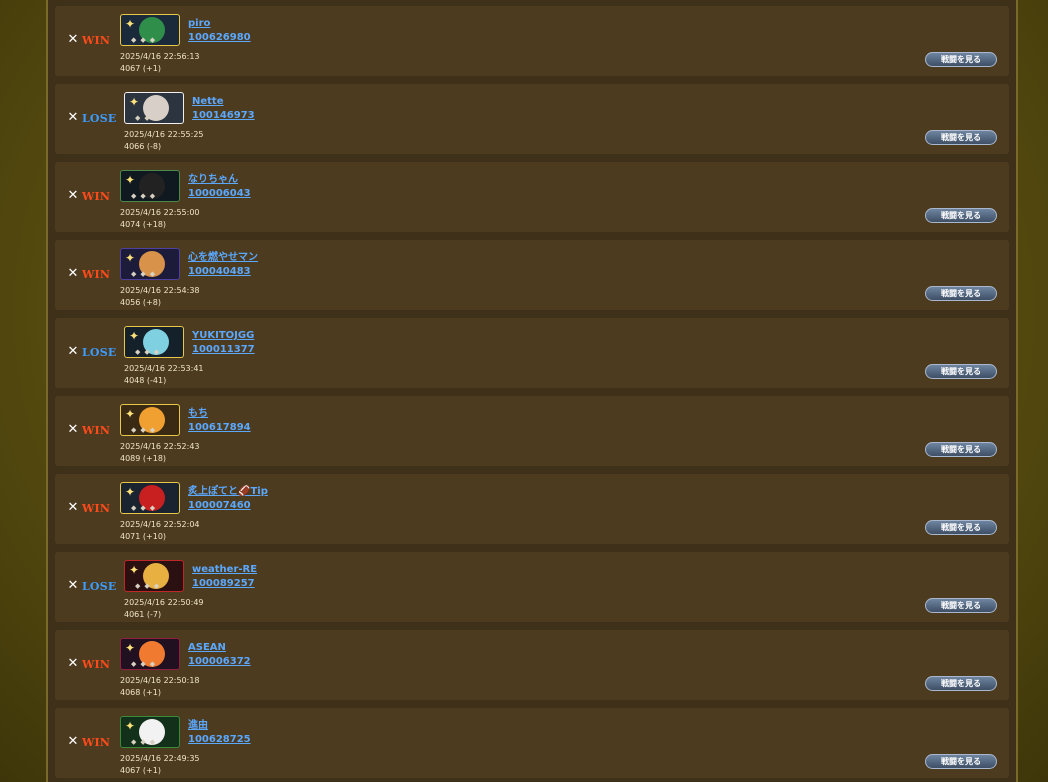  I want to click on battle-datetime: 2025/4/16 22:50:49, so click(164, 602).